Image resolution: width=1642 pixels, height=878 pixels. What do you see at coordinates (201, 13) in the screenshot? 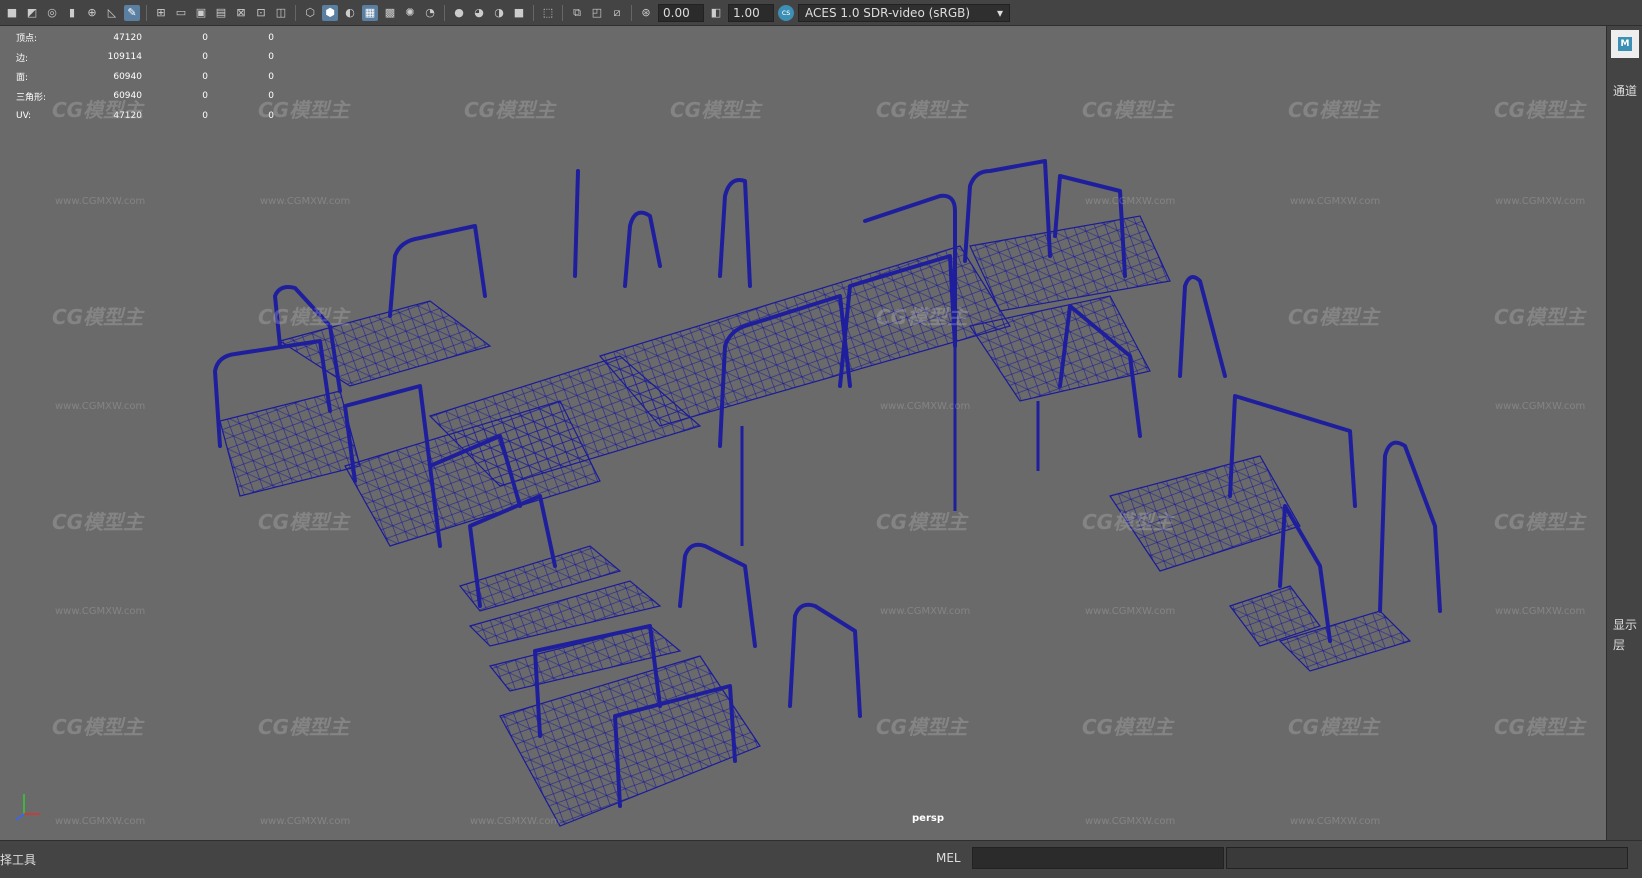
I see `resolution-gate-icon: ▣` at bounding box center [201, 13].